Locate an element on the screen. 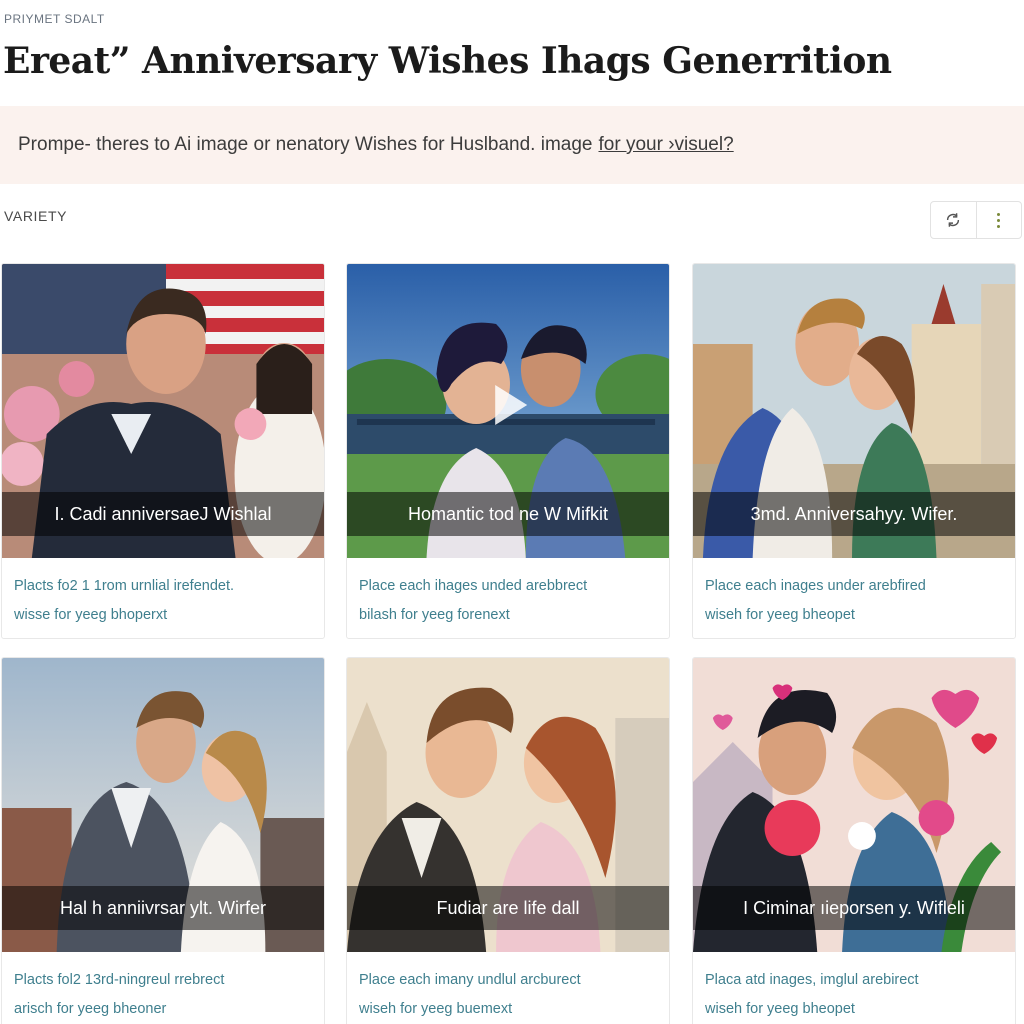 This screenshot has height=1024, width=1024. card-caption: I Ciminar ıieporsen y. Wifleli is located at coordinates (854, 908).